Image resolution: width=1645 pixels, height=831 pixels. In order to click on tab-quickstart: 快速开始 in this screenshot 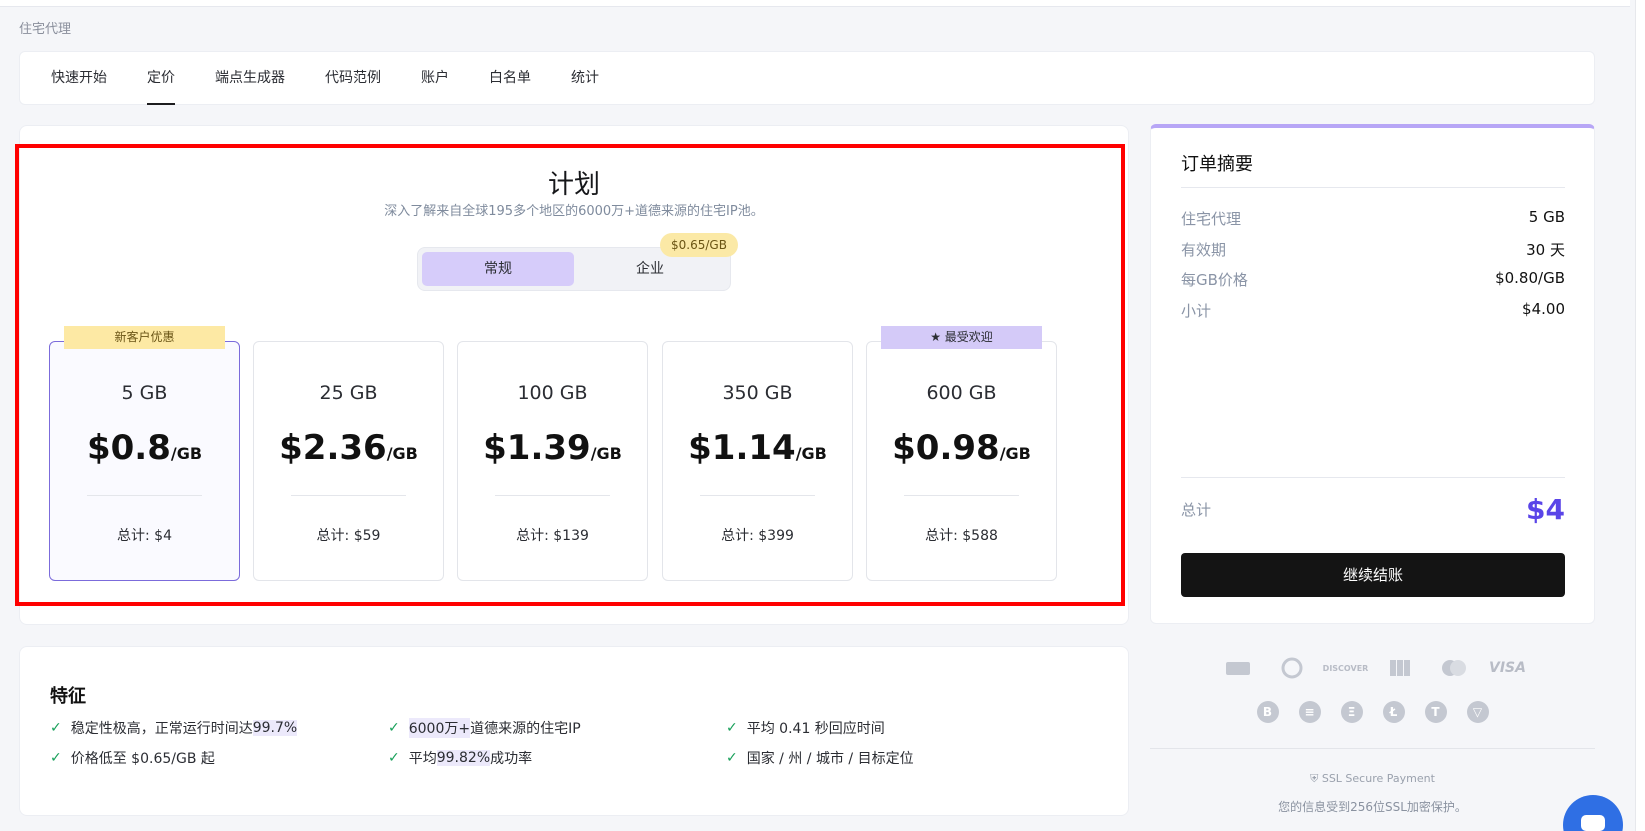, I will do `click(79, 78)`.